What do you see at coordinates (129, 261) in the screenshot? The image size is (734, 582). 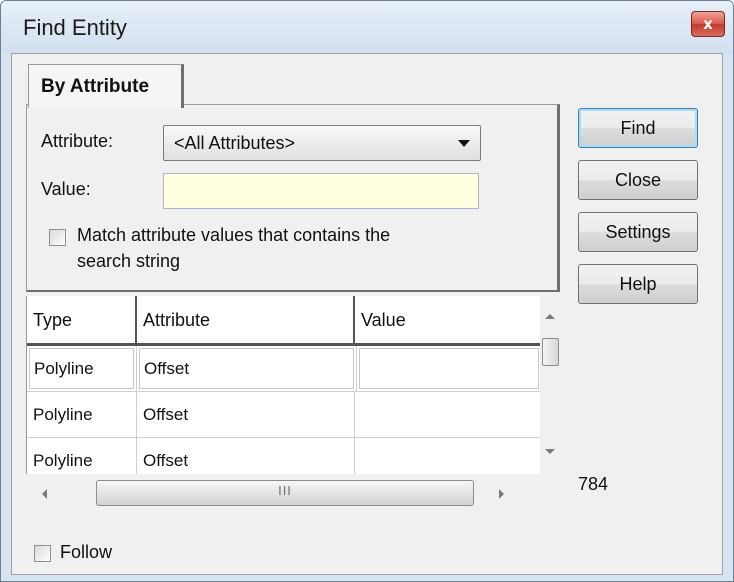 I see `match-contains-label-line2: search string` at bounding box center [129, 261].